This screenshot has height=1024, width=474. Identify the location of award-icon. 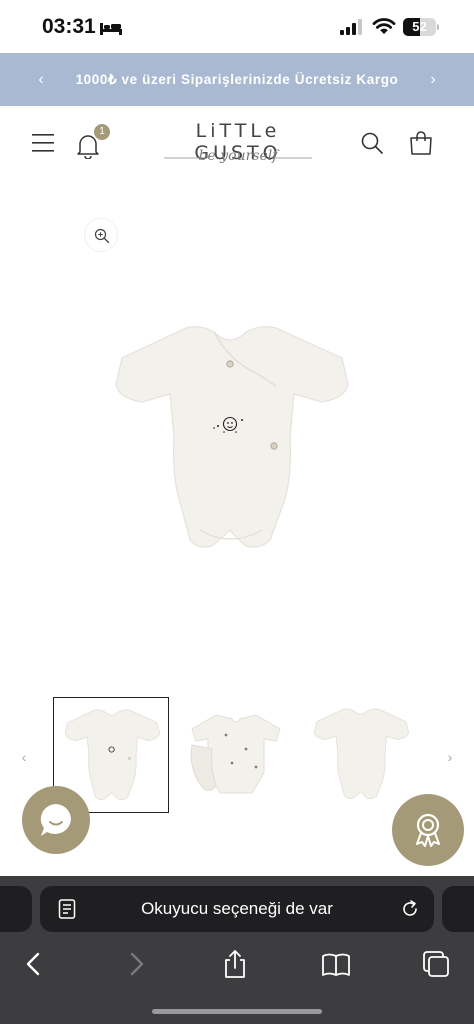
(428, 830).